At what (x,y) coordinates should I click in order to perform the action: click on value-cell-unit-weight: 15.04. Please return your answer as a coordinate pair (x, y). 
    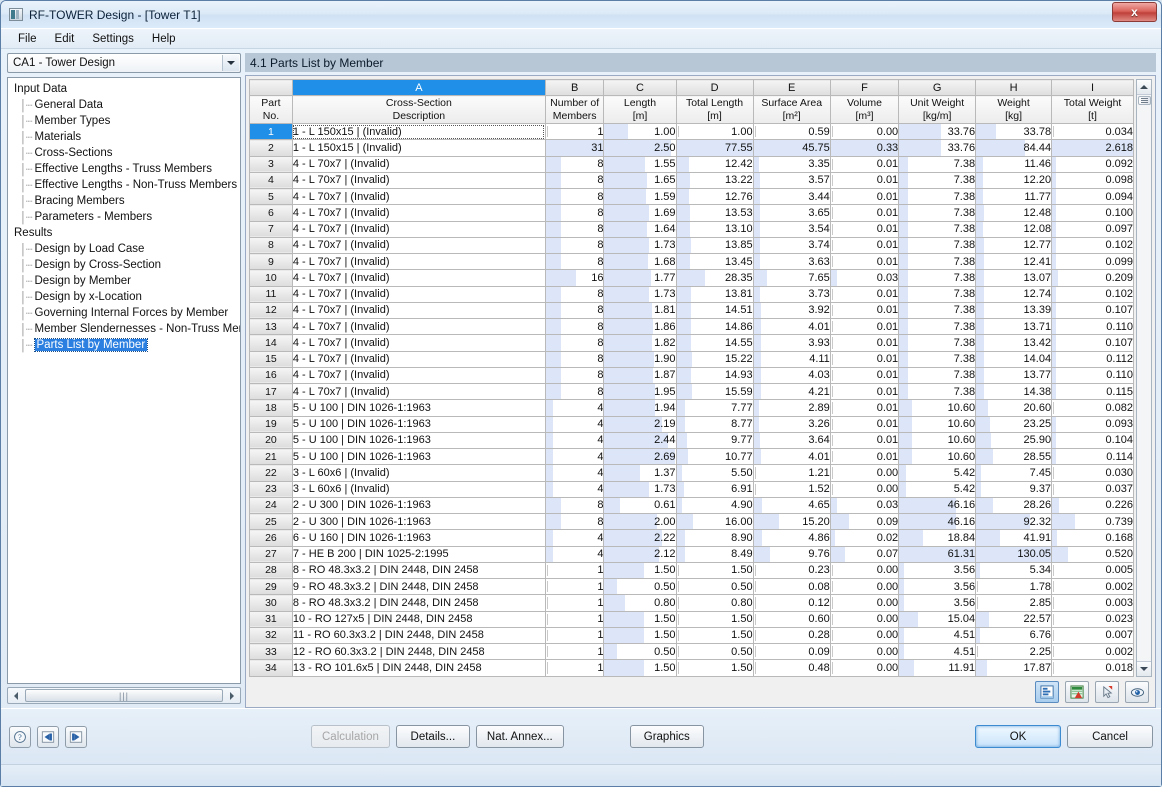
    Looking at the image, I should click on (937, 619).